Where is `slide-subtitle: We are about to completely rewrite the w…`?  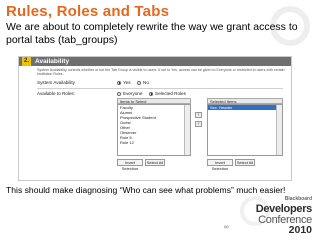 slide-subtitle: We are about to completely rewrite the w… is located at coordinates (152, 33).